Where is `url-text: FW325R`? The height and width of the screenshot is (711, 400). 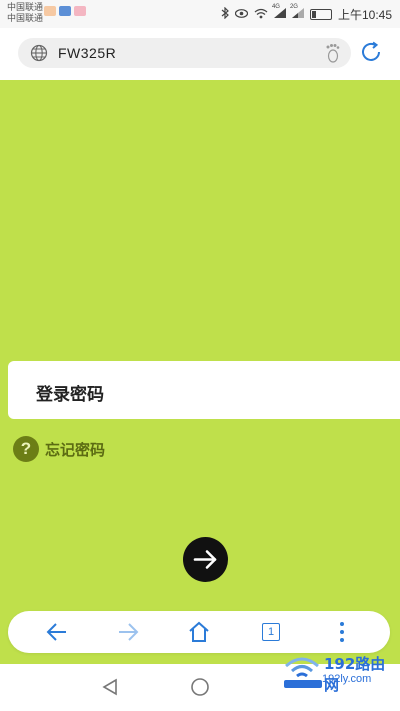
url-text: FW325R is located at coordinates (87, 53).